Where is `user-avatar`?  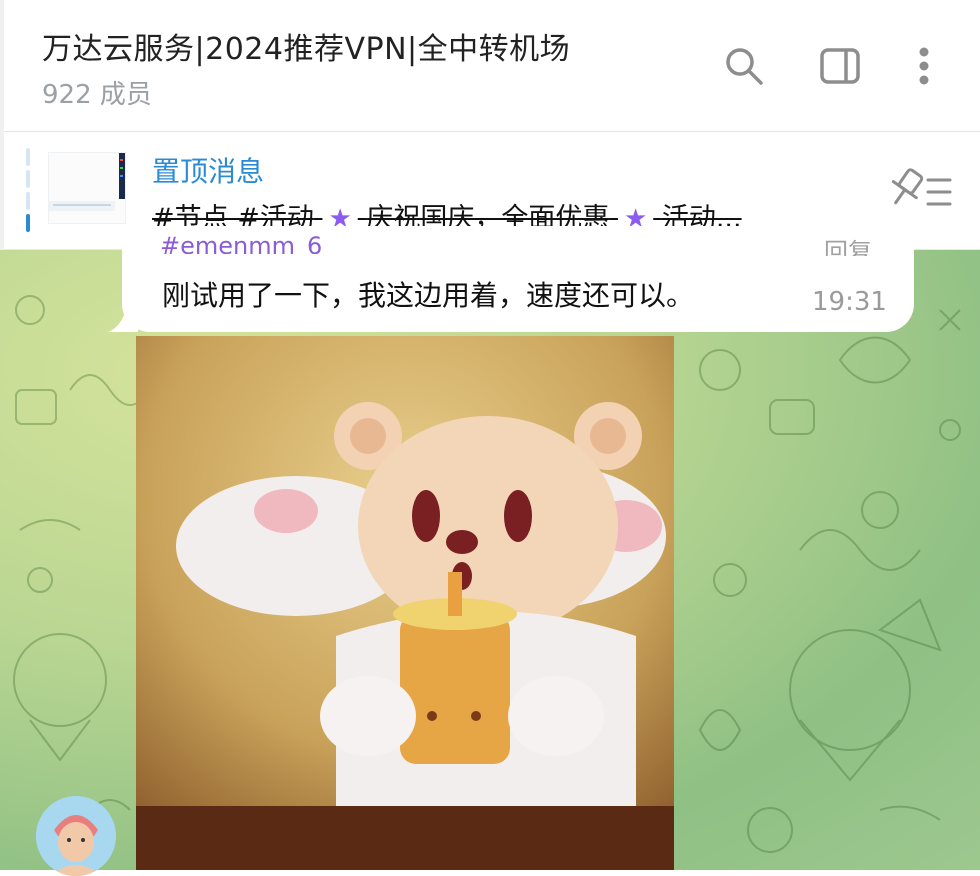 user-avatar is located at coordinates (76, 836).